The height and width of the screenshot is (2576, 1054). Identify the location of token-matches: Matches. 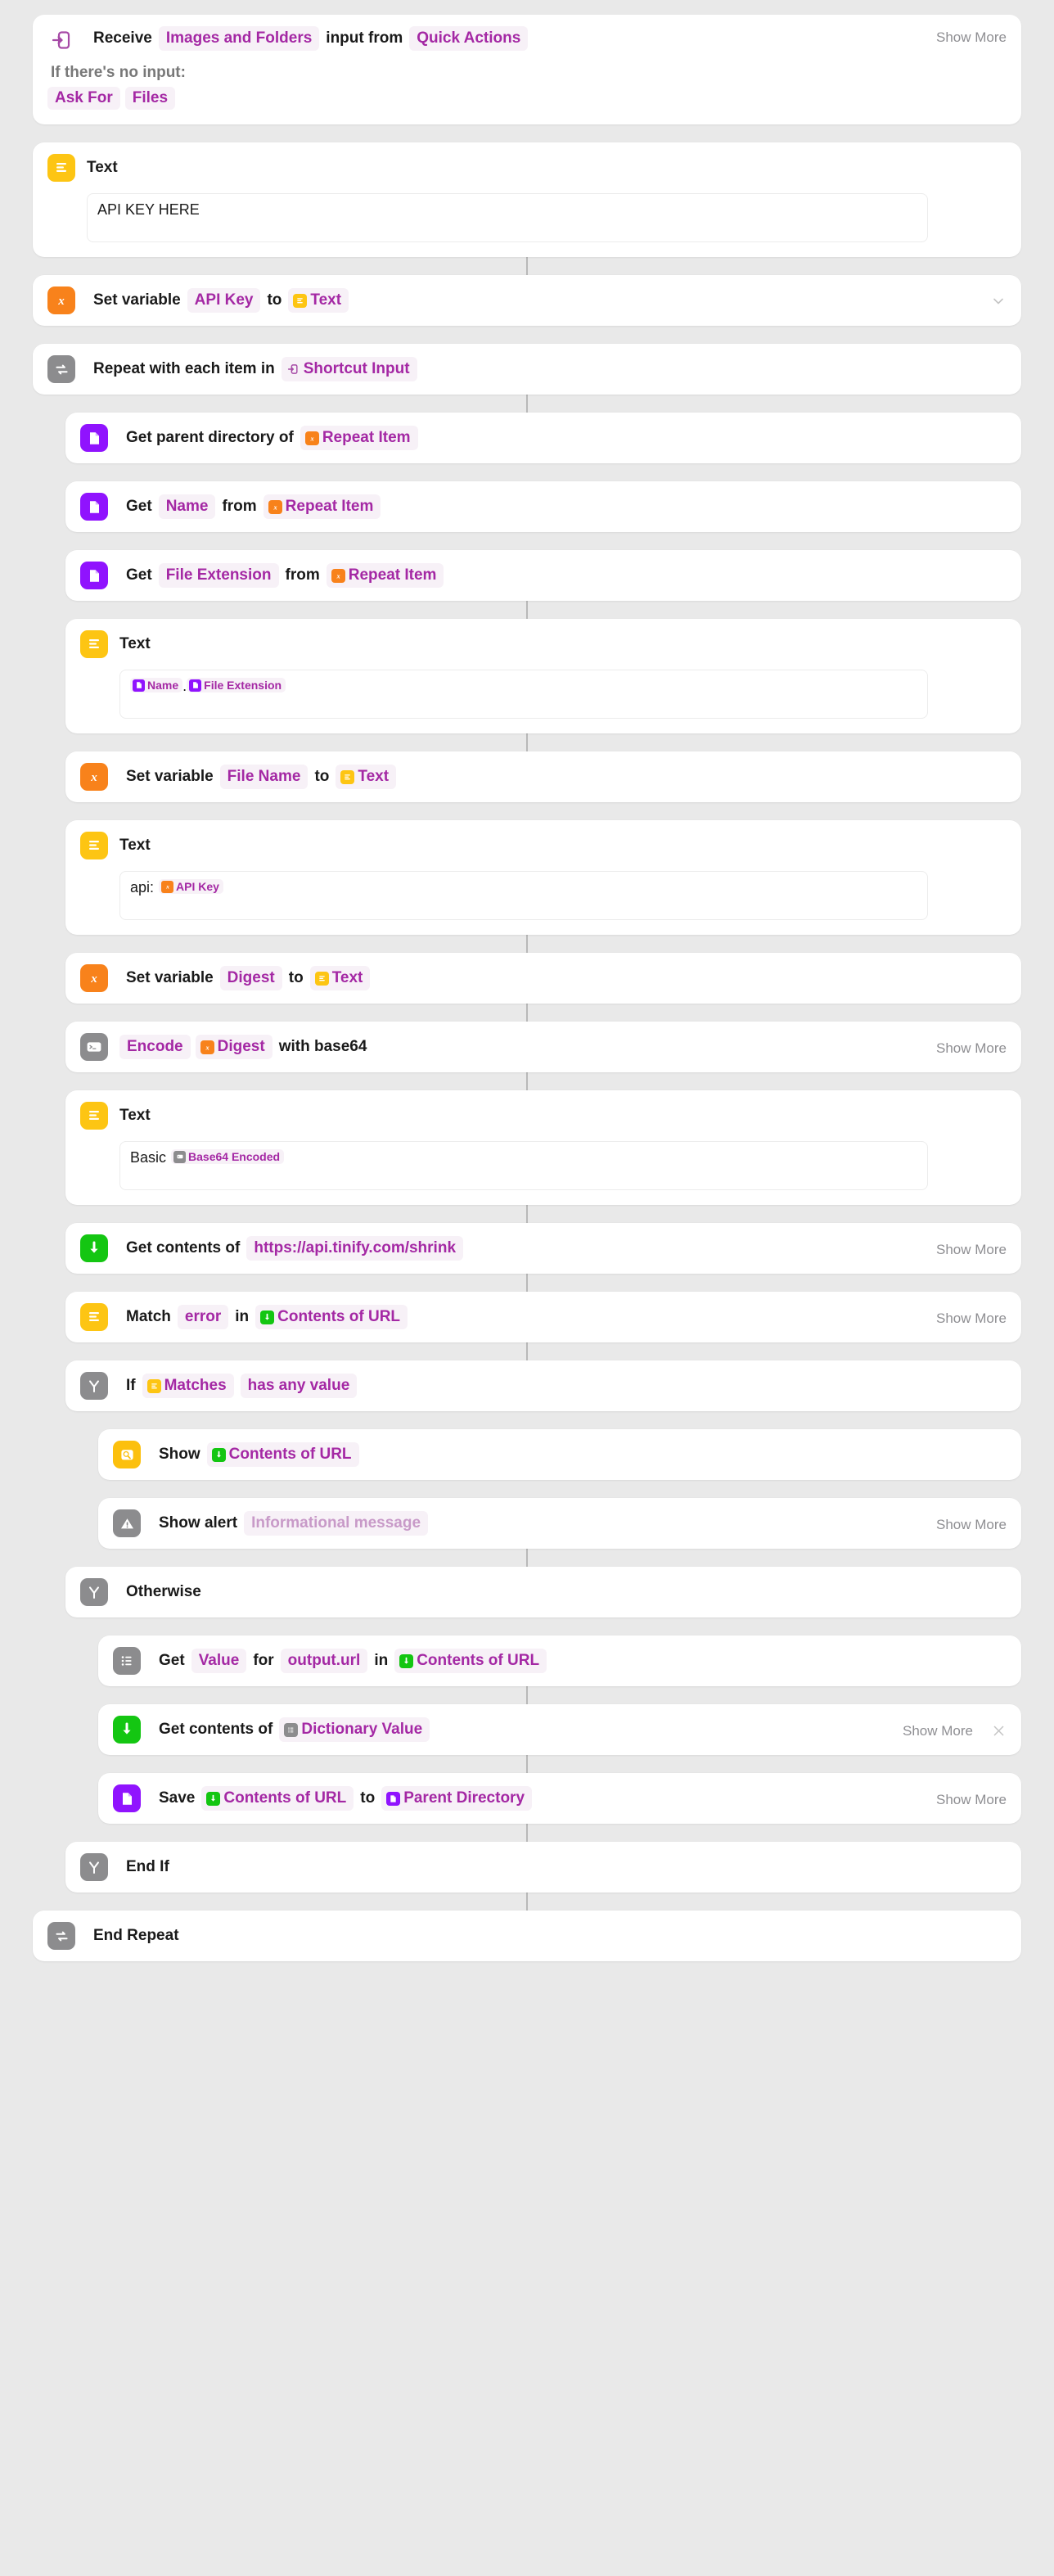
(188, 1386).